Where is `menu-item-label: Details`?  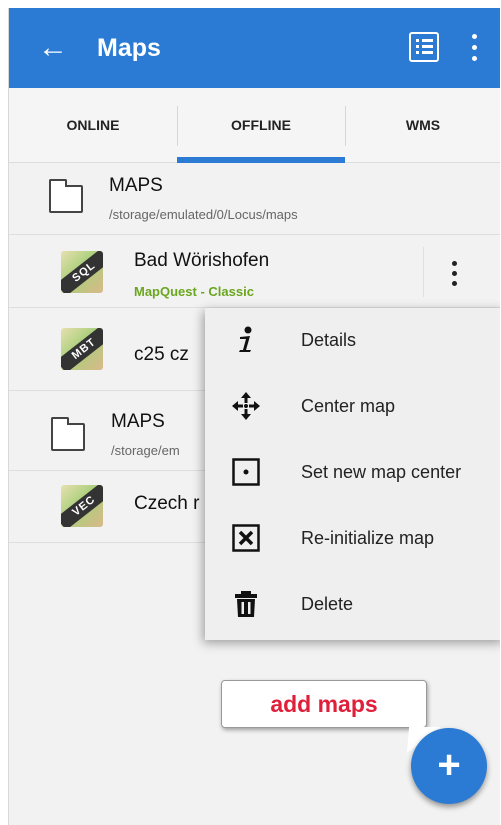
menu-item-label: Details is located at coordinates (329, 340).